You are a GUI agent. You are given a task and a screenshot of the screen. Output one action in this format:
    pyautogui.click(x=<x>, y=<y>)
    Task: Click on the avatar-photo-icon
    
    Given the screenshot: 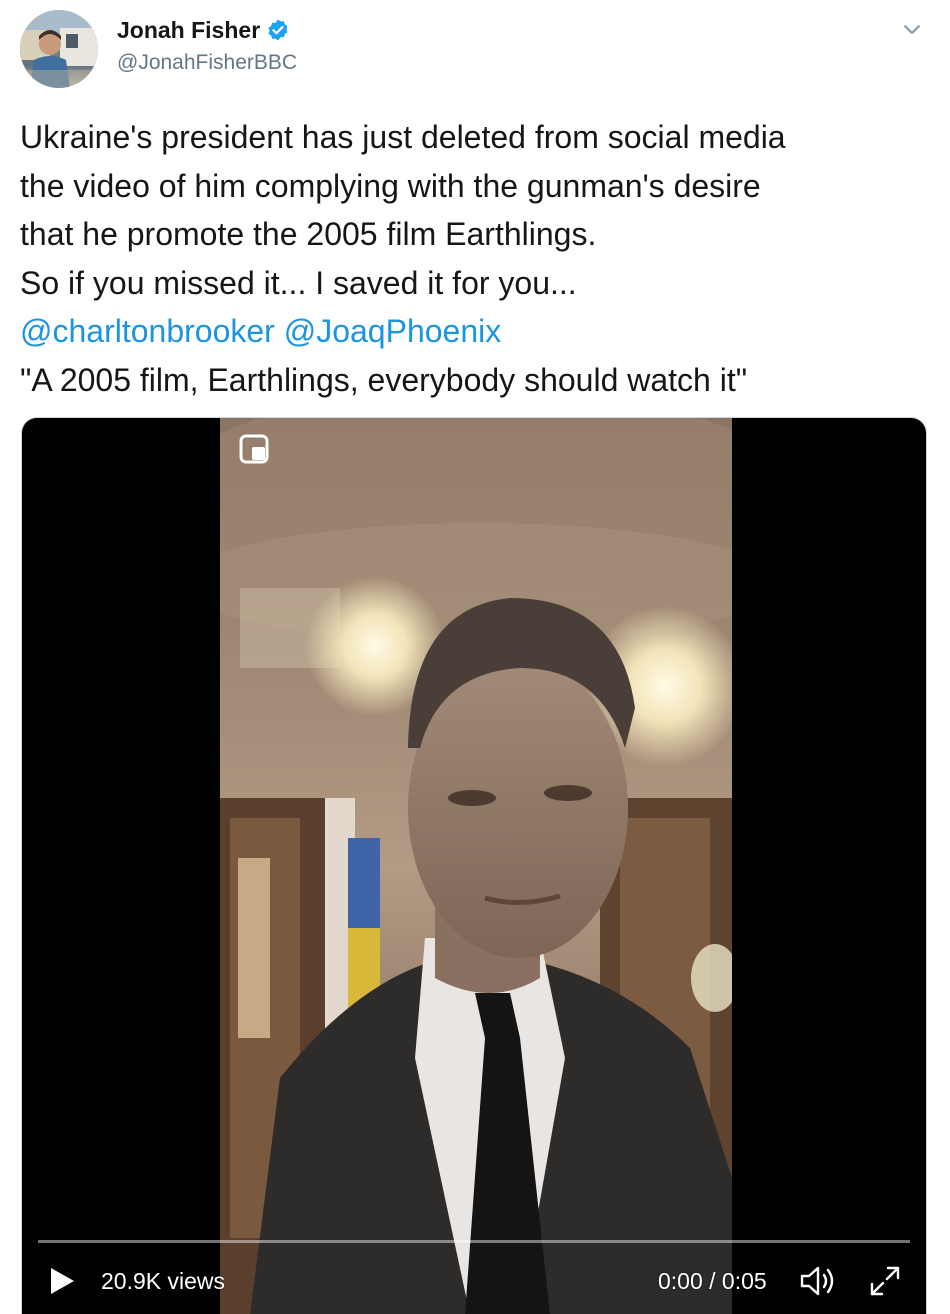 What is the action you would take?
    pyautogui.click(x=59, y=49)
    